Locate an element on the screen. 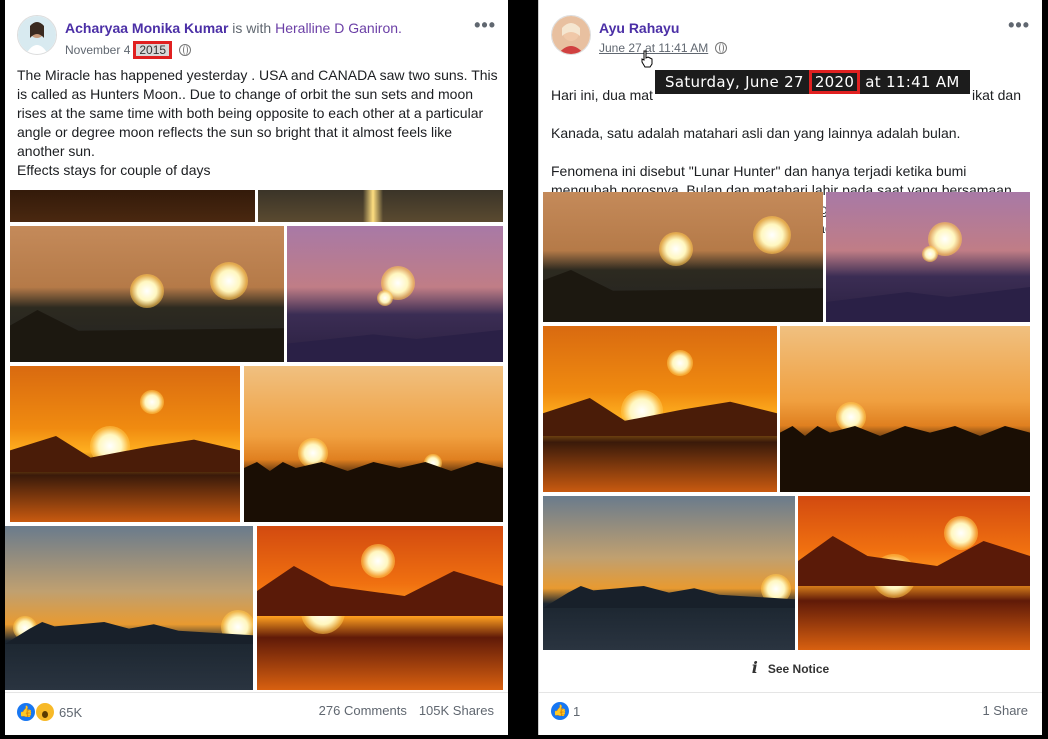 Image resolution: width=1048 pixels, height=739 pixels. tagged-person: Heralline D Ganiron. is located at coordinates (338, 28).